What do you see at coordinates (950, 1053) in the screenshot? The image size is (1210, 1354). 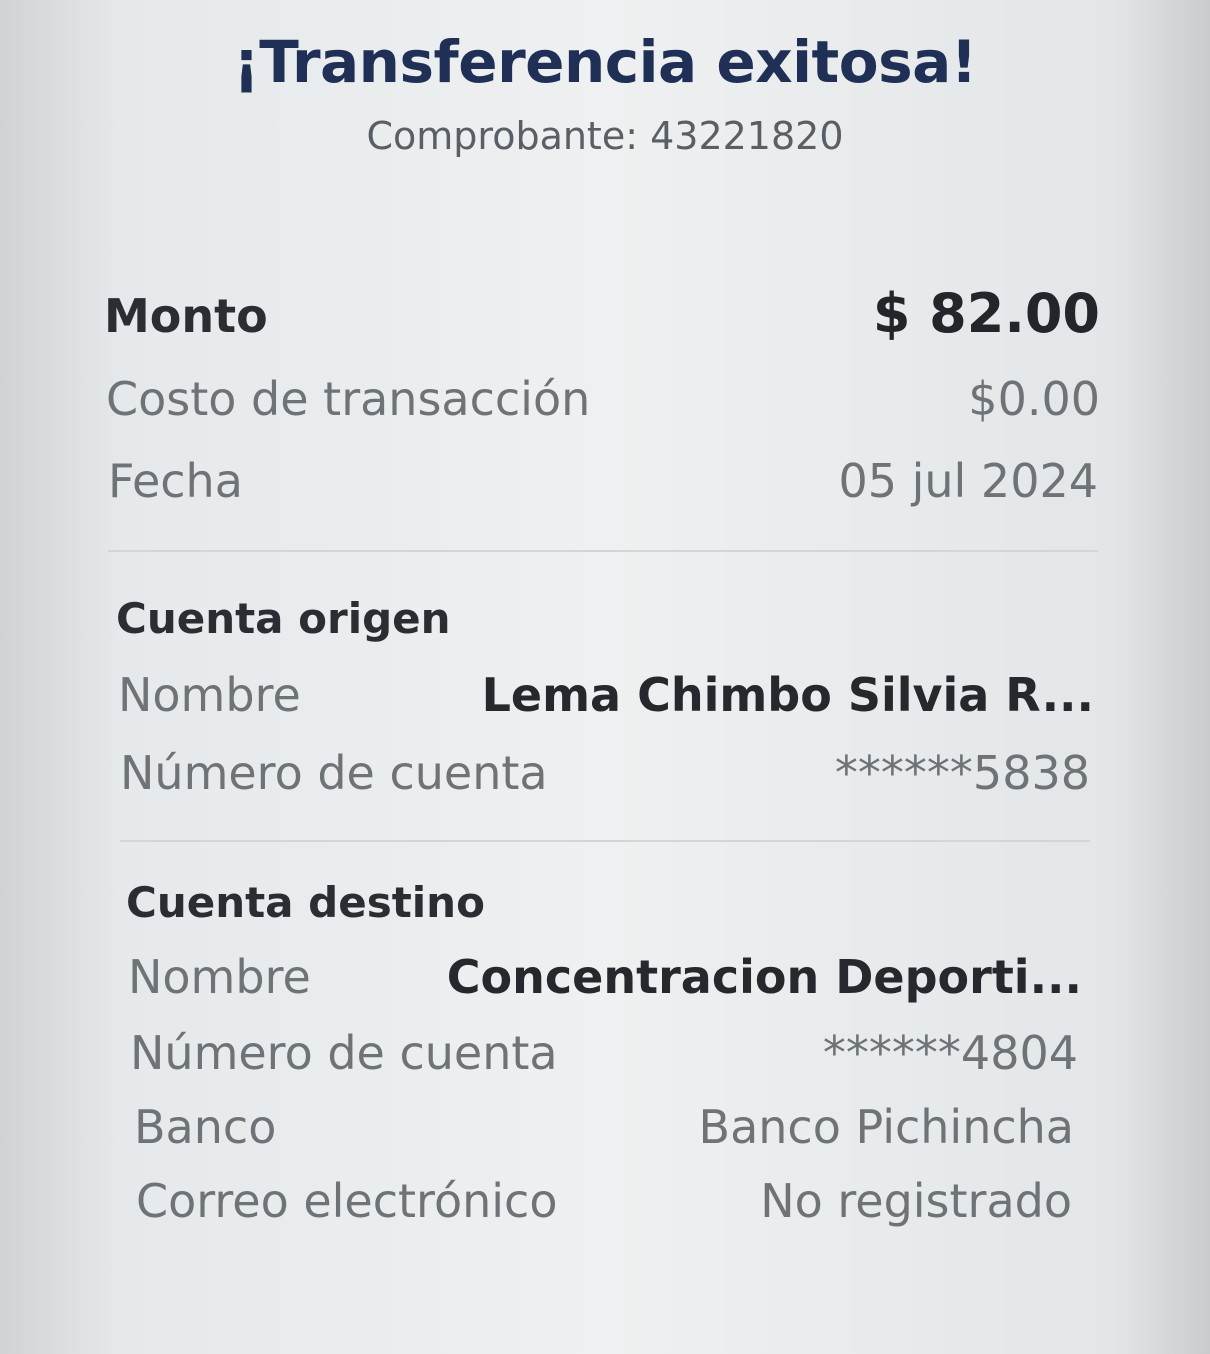 I see `destination-account-value: ******4804` at bounding box center [950, 1053].